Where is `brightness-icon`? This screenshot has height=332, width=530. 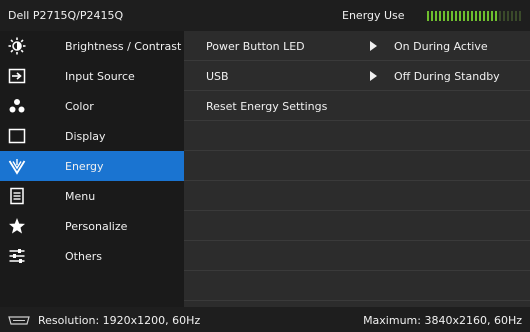 brightness-icon is located at coordinates (17, 46).